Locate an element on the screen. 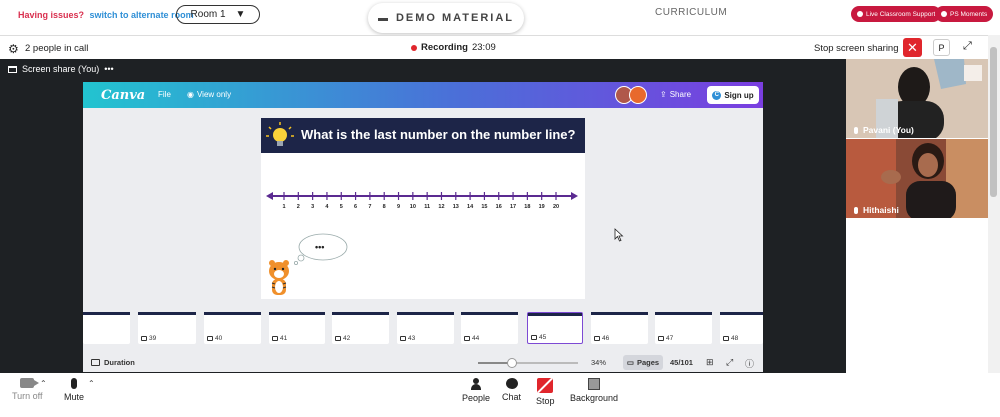  background-button: Background is located at coordinates (594, 390).